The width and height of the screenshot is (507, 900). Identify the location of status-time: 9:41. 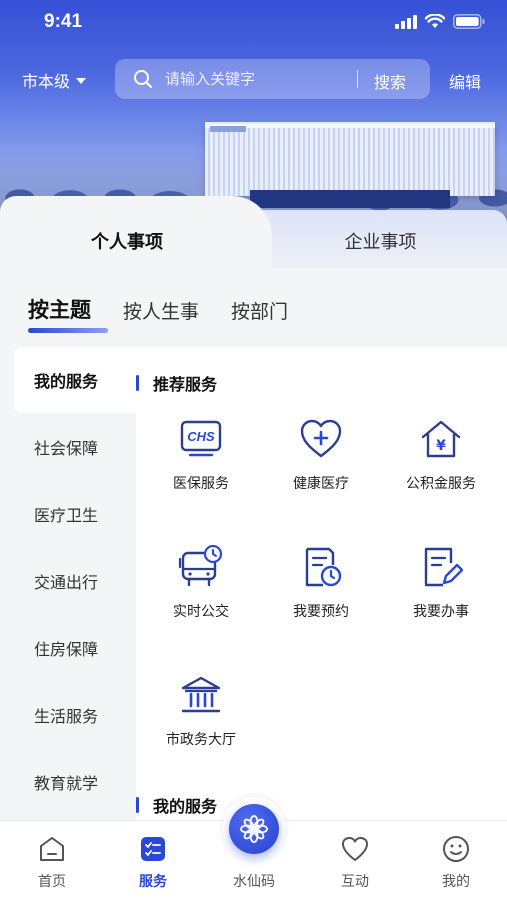
(63, 21).